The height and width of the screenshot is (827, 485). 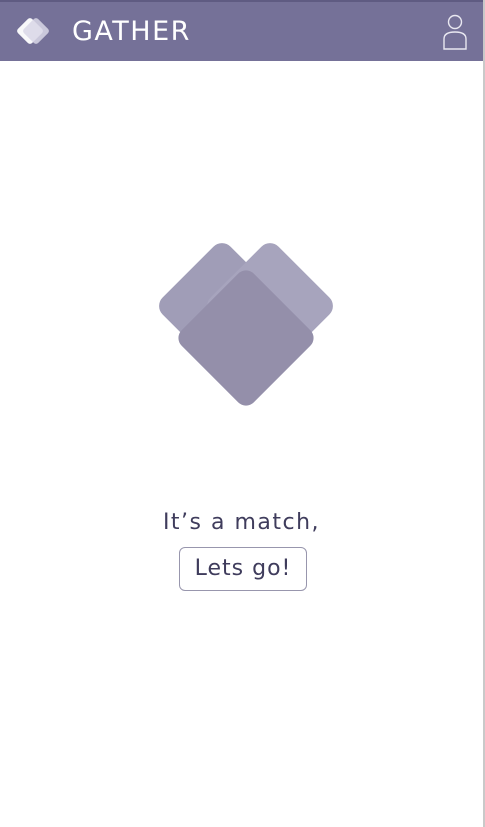 What do you see at coordinates (131, 32) in the screenshot?
I see `app-brand-title: GATHER` at bounding box center [131, 32].